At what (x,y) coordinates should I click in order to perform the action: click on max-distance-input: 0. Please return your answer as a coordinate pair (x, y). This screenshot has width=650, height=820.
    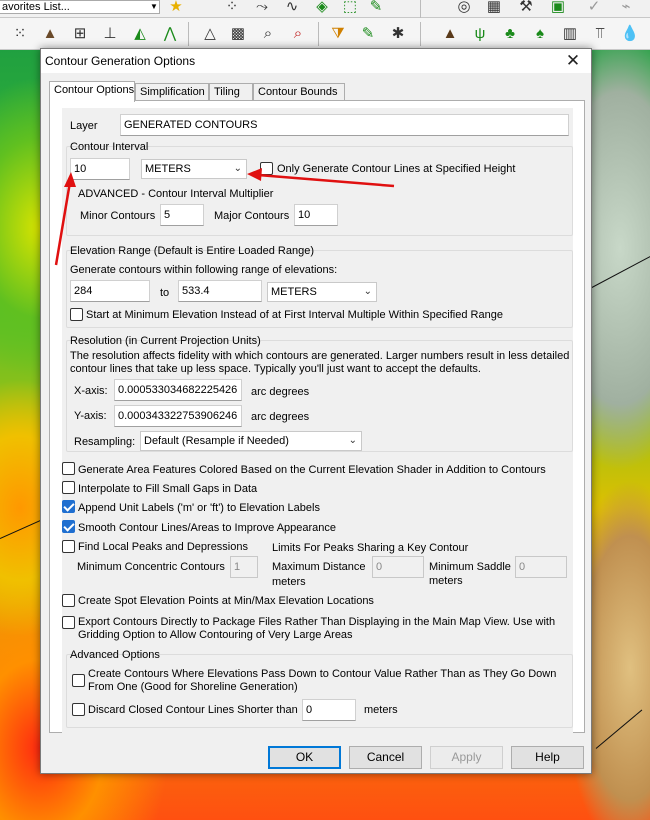
    Looking at the image, I should click on (398, 567).